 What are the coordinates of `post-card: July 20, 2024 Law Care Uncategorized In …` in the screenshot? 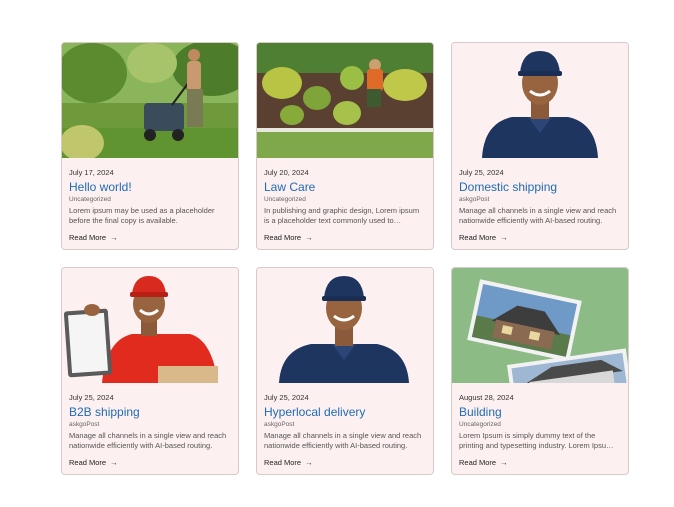 It's located at (345, 146).